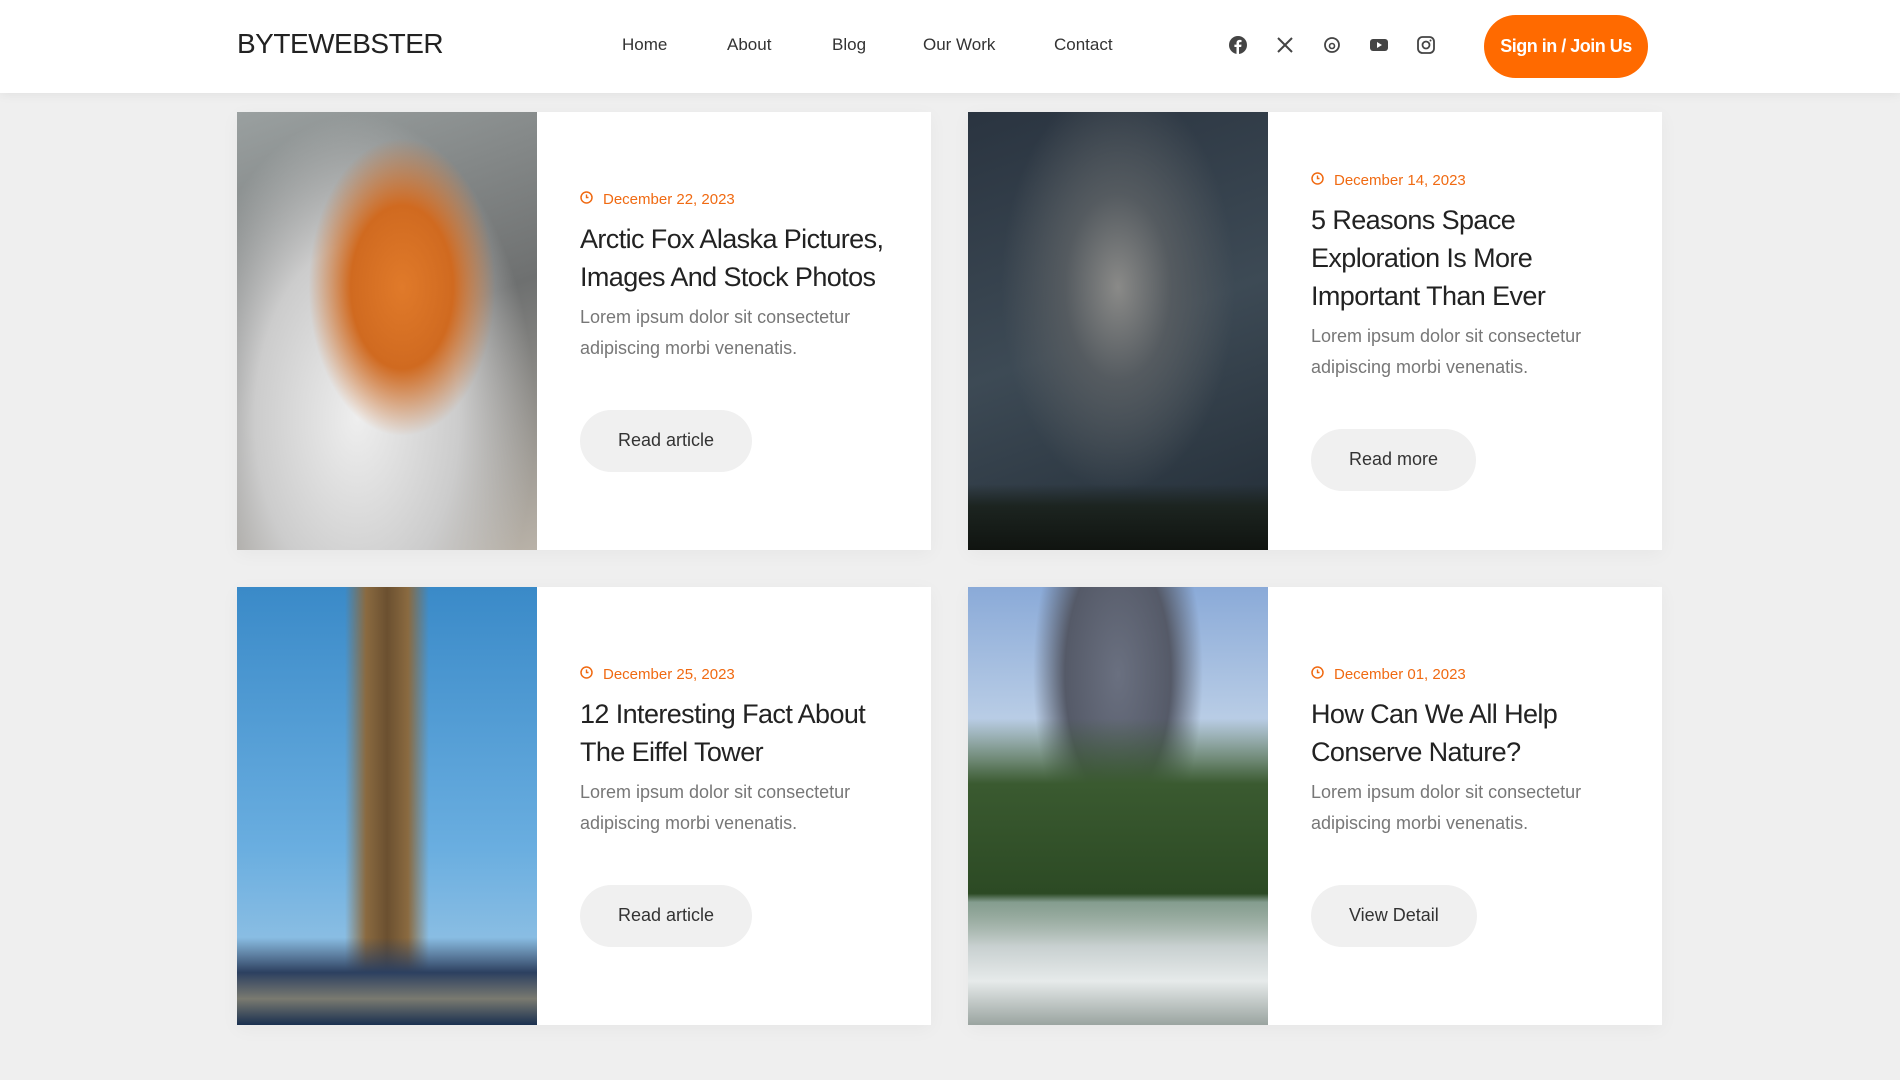 This screenshot has width=1900, height=1080. Describe the element at coordinates (1471, 180) in the screenshot. I see `post-date: December 14, 2023` at that location.